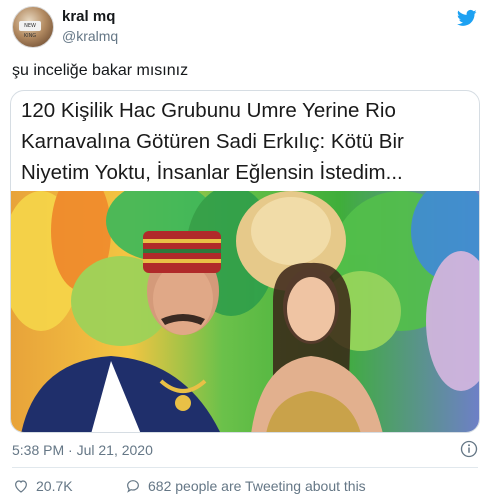 Image resolution: width=490 pixels, height=500 pixels. What do you see at coordinates (30, 30) in the screenshot?
I see `avatar-badge: NEW KING` at bounding box center [30, 30].